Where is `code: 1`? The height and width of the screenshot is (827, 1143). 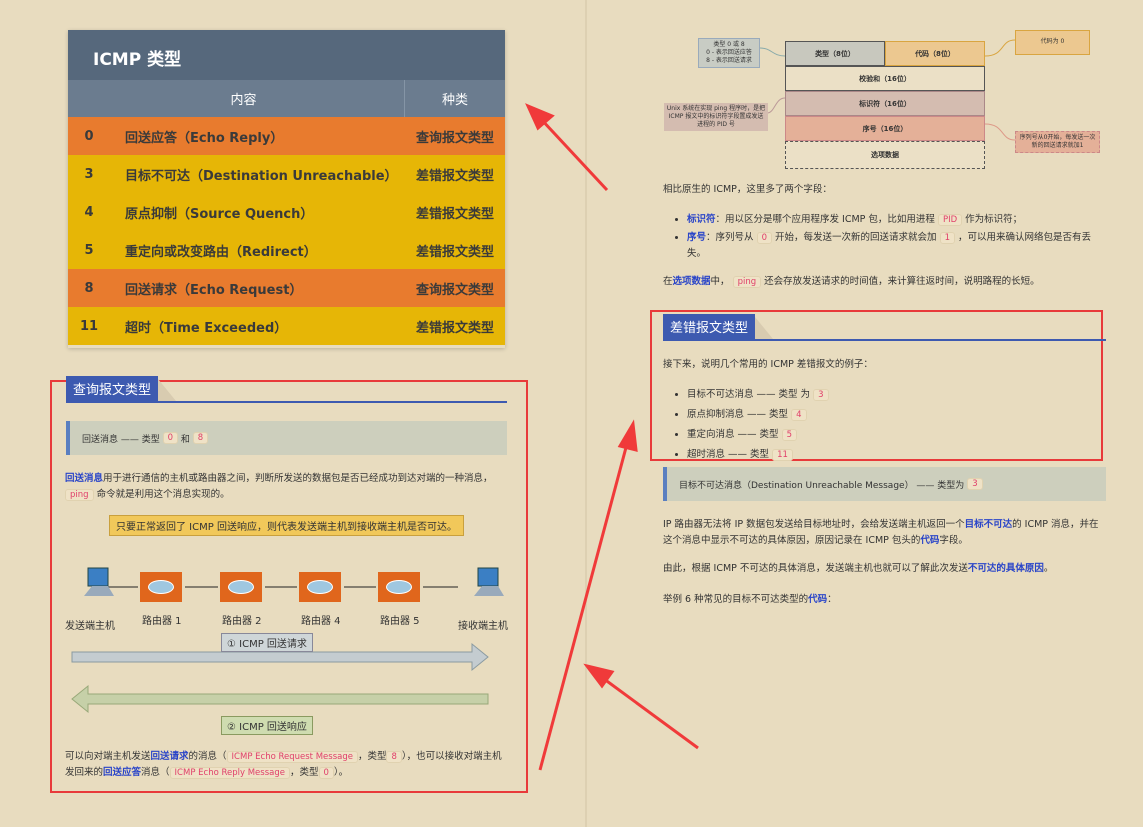
code: 1 is located at coordinates (947, 238).